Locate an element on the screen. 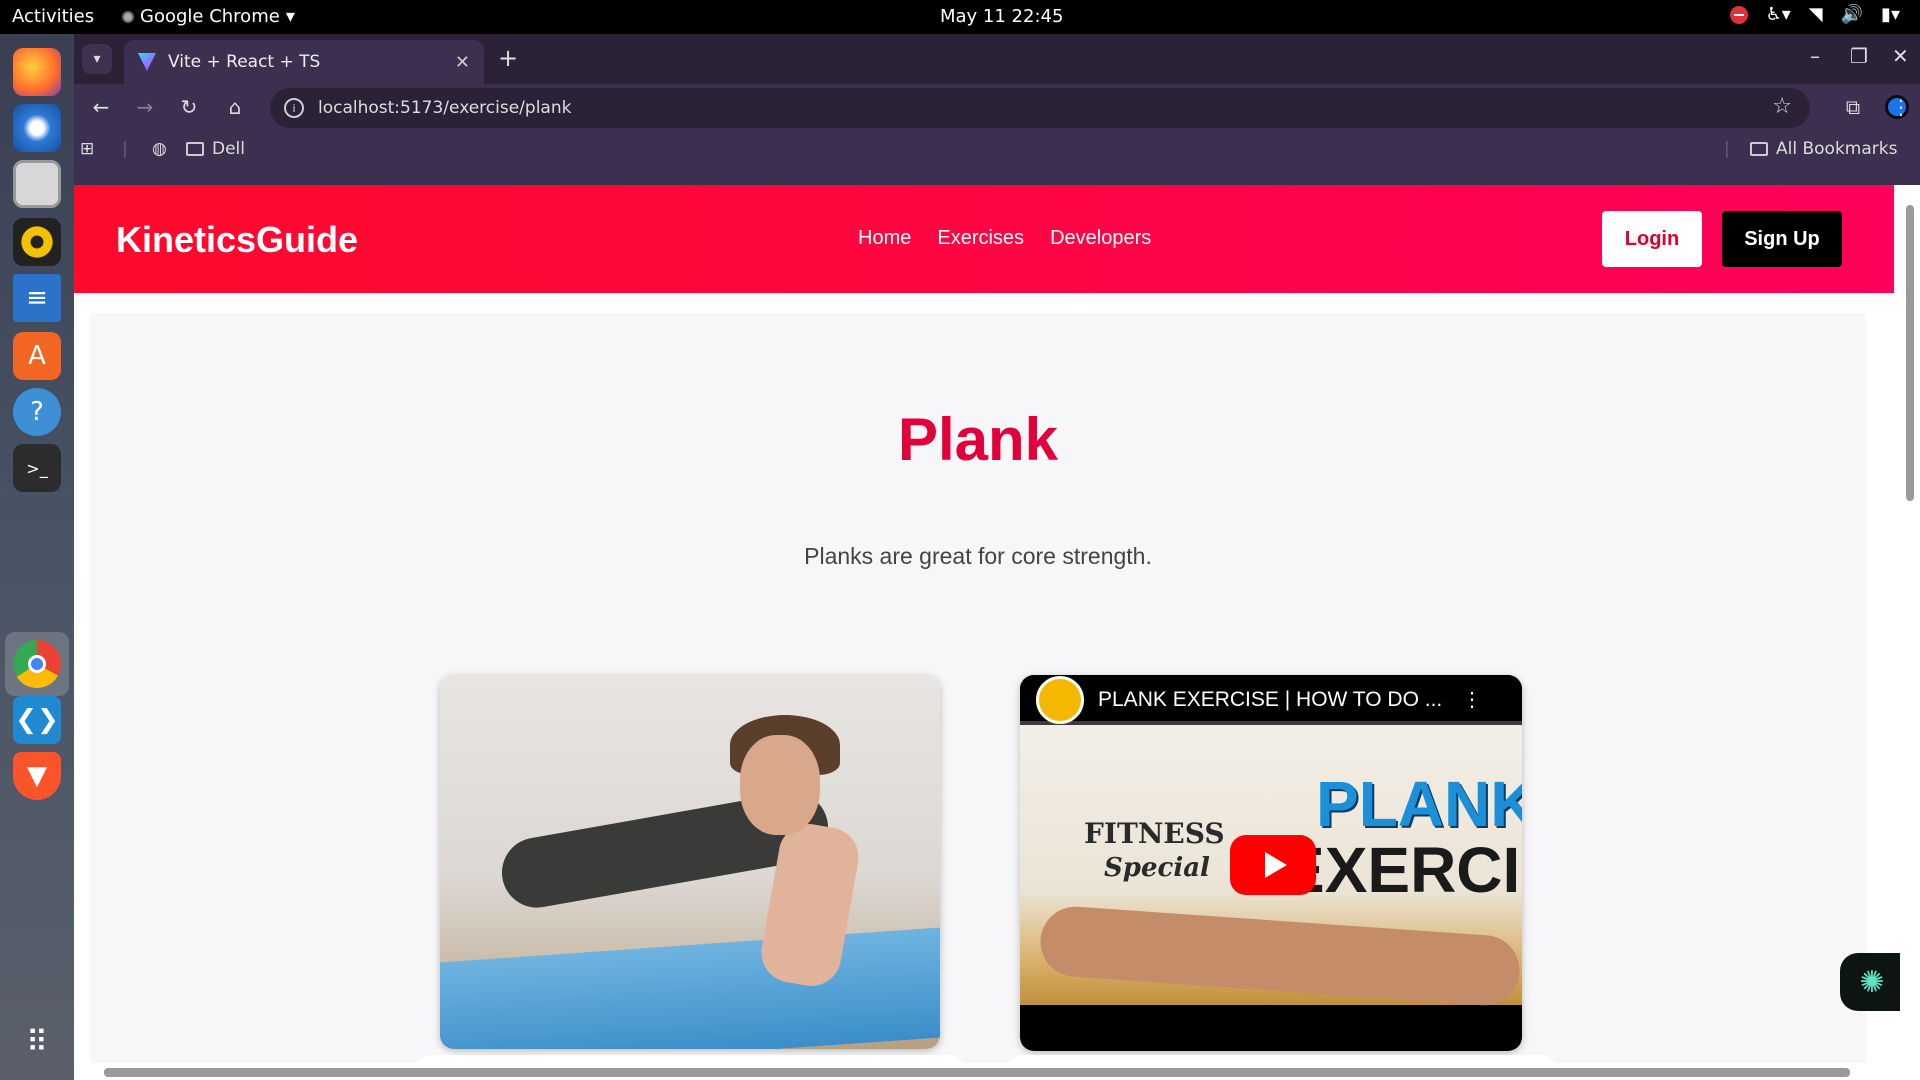 The width and height of the screenshot is (1920, 1080). writer-icon: ≡ is located at coordinates (37, 298).